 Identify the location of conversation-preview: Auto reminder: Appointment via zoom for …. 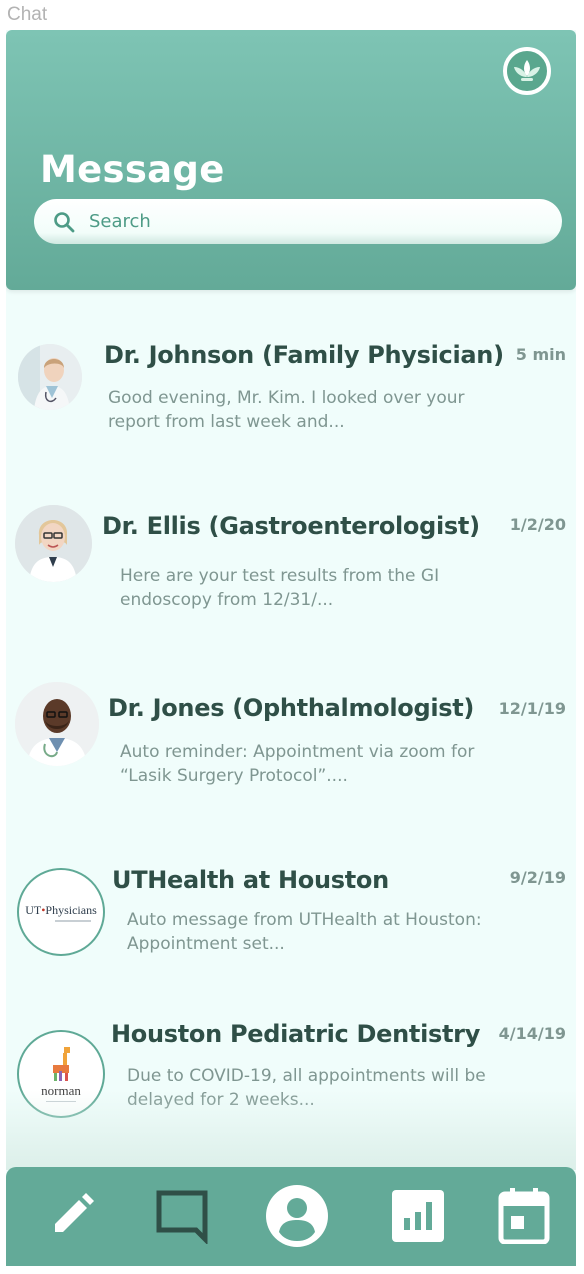
(297, 764).